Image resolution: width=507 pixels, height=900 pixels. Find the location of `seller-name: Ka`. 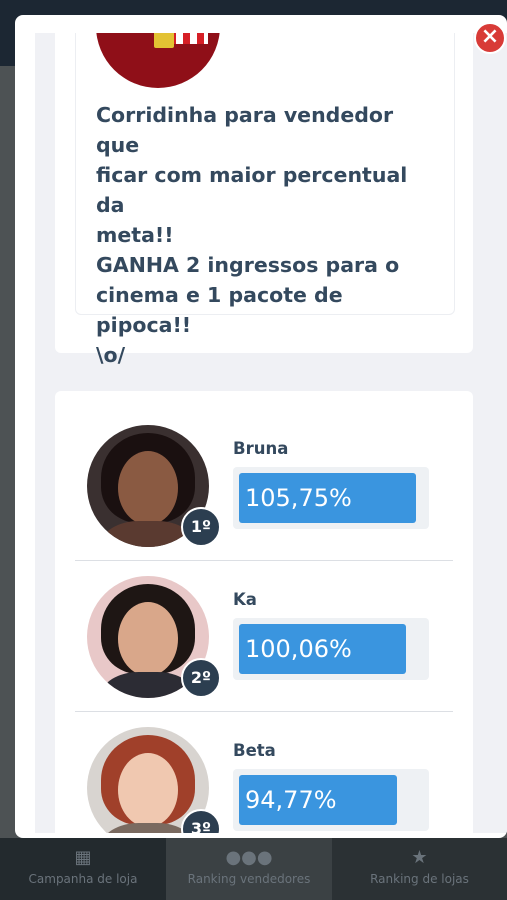

seller-name: Ka is located at coordinates (245, 599).